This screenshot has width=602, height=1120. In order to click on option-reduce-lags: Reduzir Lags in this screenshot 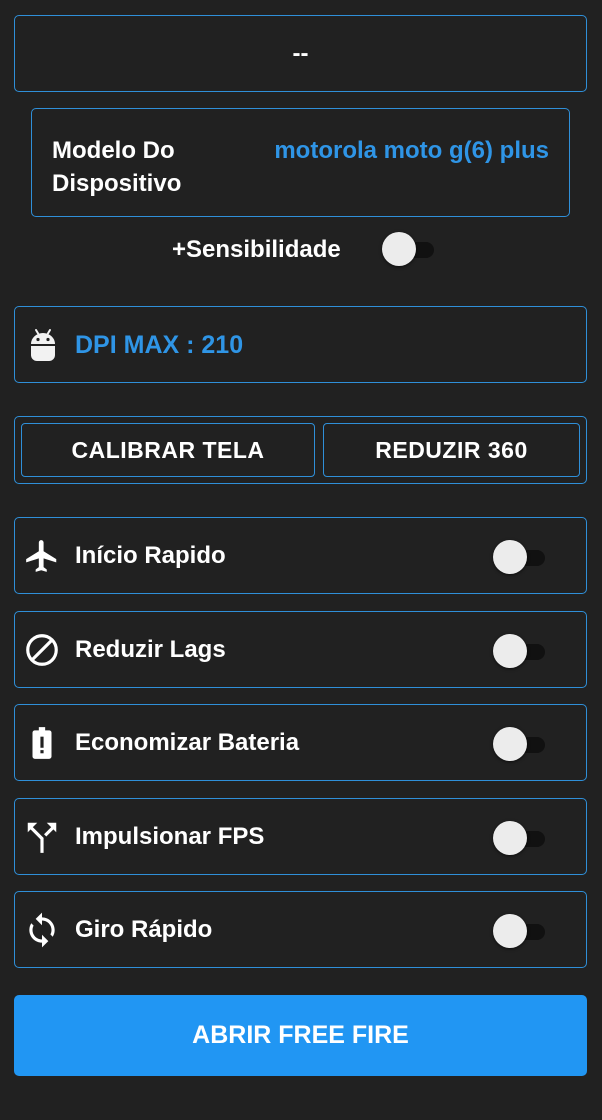, I will do `click(300, 649)`.